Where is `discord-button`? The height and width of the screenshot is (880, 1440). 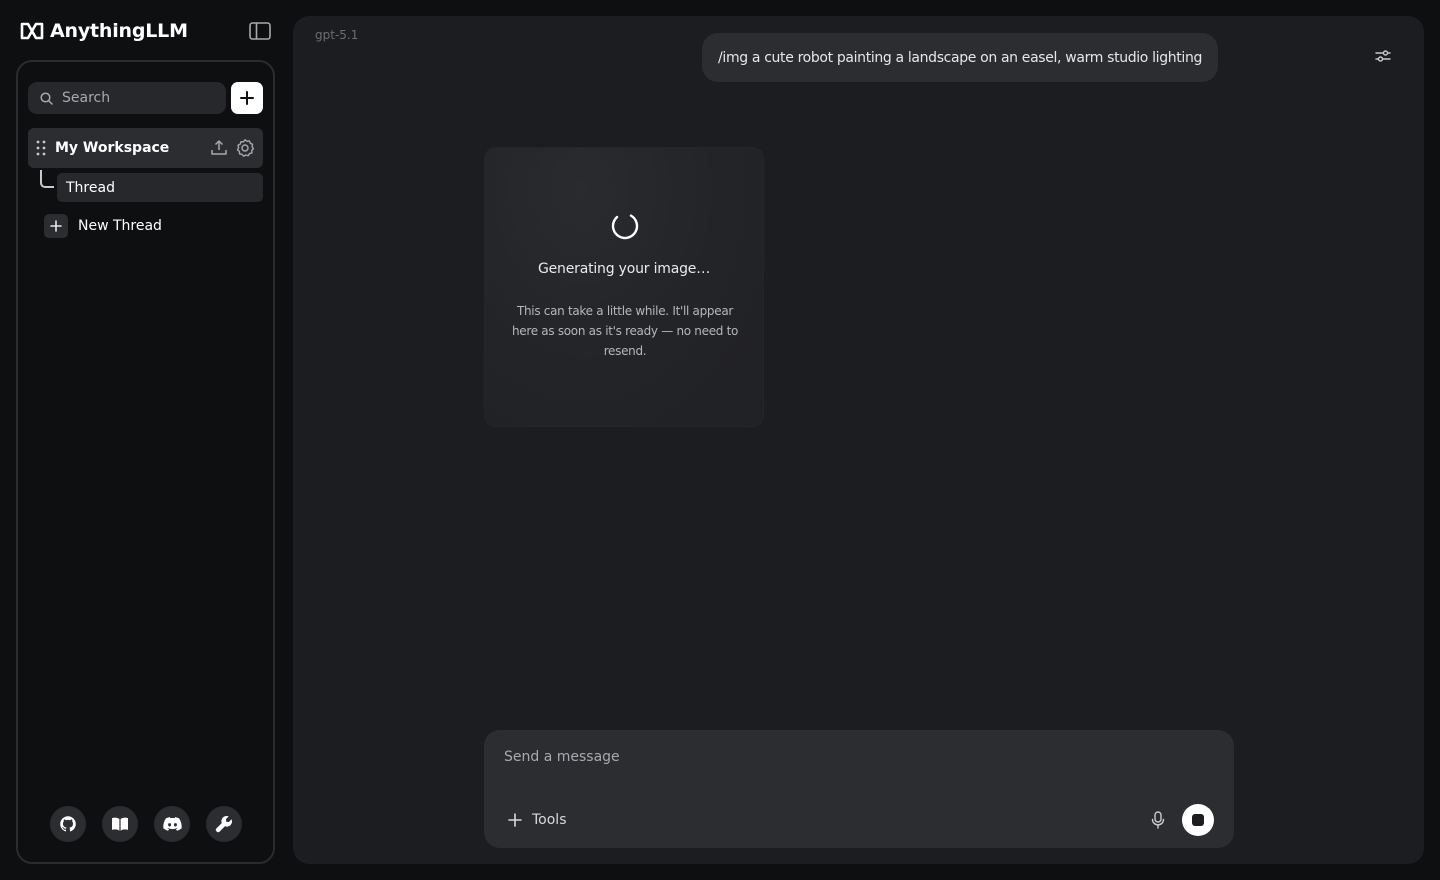 discord-button is located at coordinates (172, 824).